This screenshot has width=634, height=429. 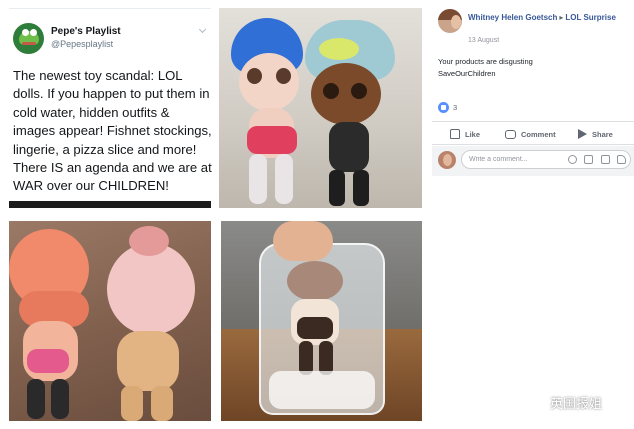 I want to click on wechat-icon, so click(x=537, y=400).